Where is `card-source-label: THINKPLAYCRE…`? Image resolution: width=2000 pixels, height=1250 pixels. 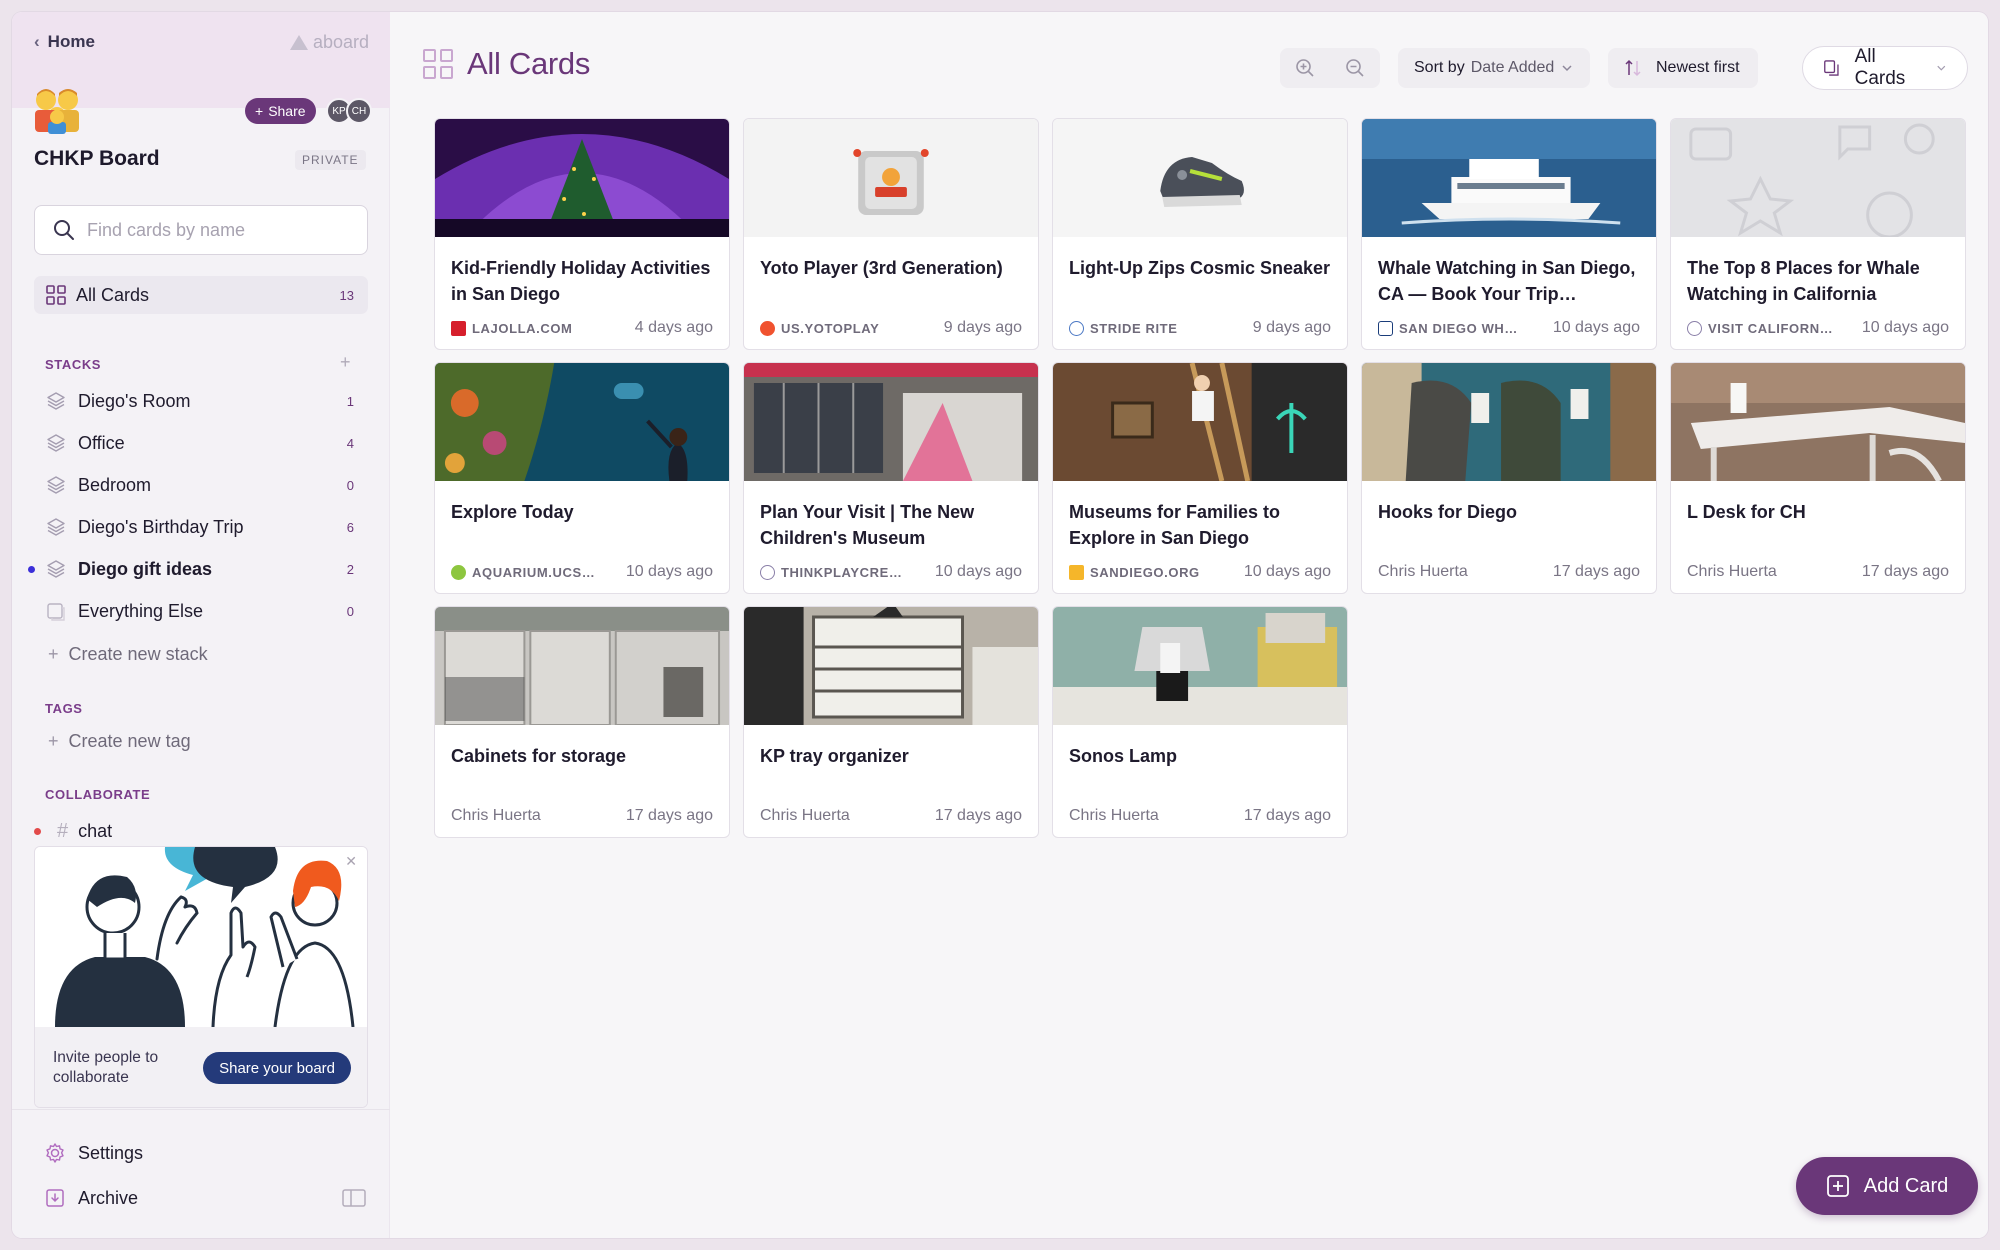 card-source-label: THINKPLAYCRE… is located at coordinates (842, 572).